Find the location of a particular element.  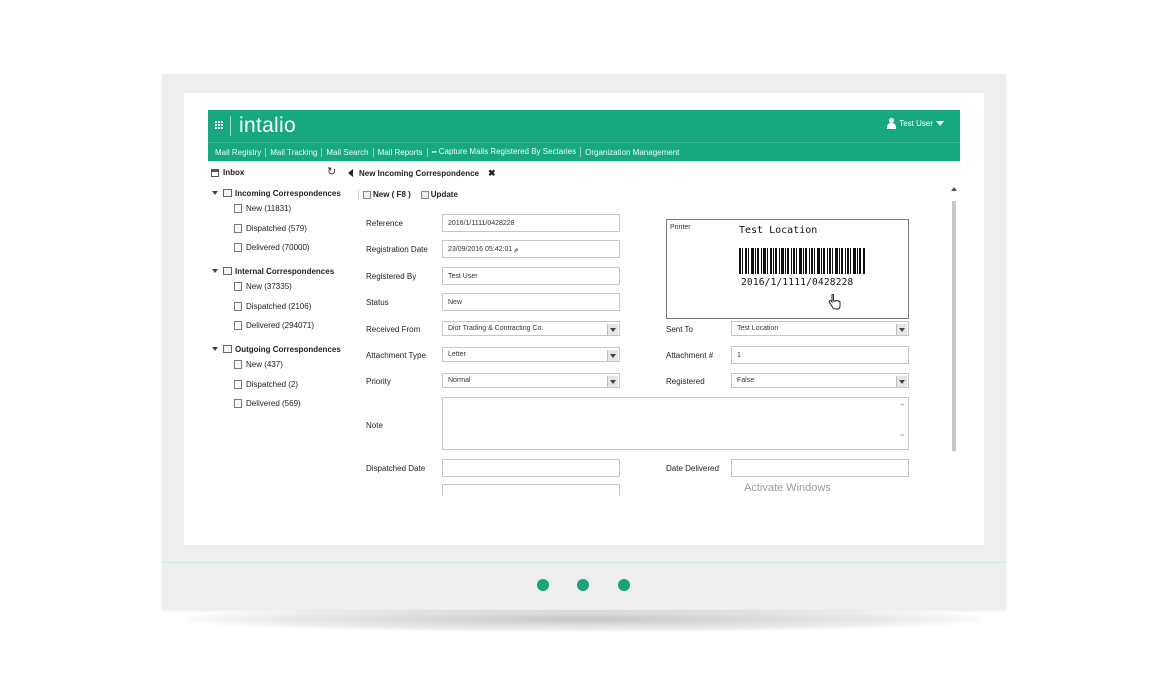

page-scroll-up-icon is located at coordinates (954, 189).